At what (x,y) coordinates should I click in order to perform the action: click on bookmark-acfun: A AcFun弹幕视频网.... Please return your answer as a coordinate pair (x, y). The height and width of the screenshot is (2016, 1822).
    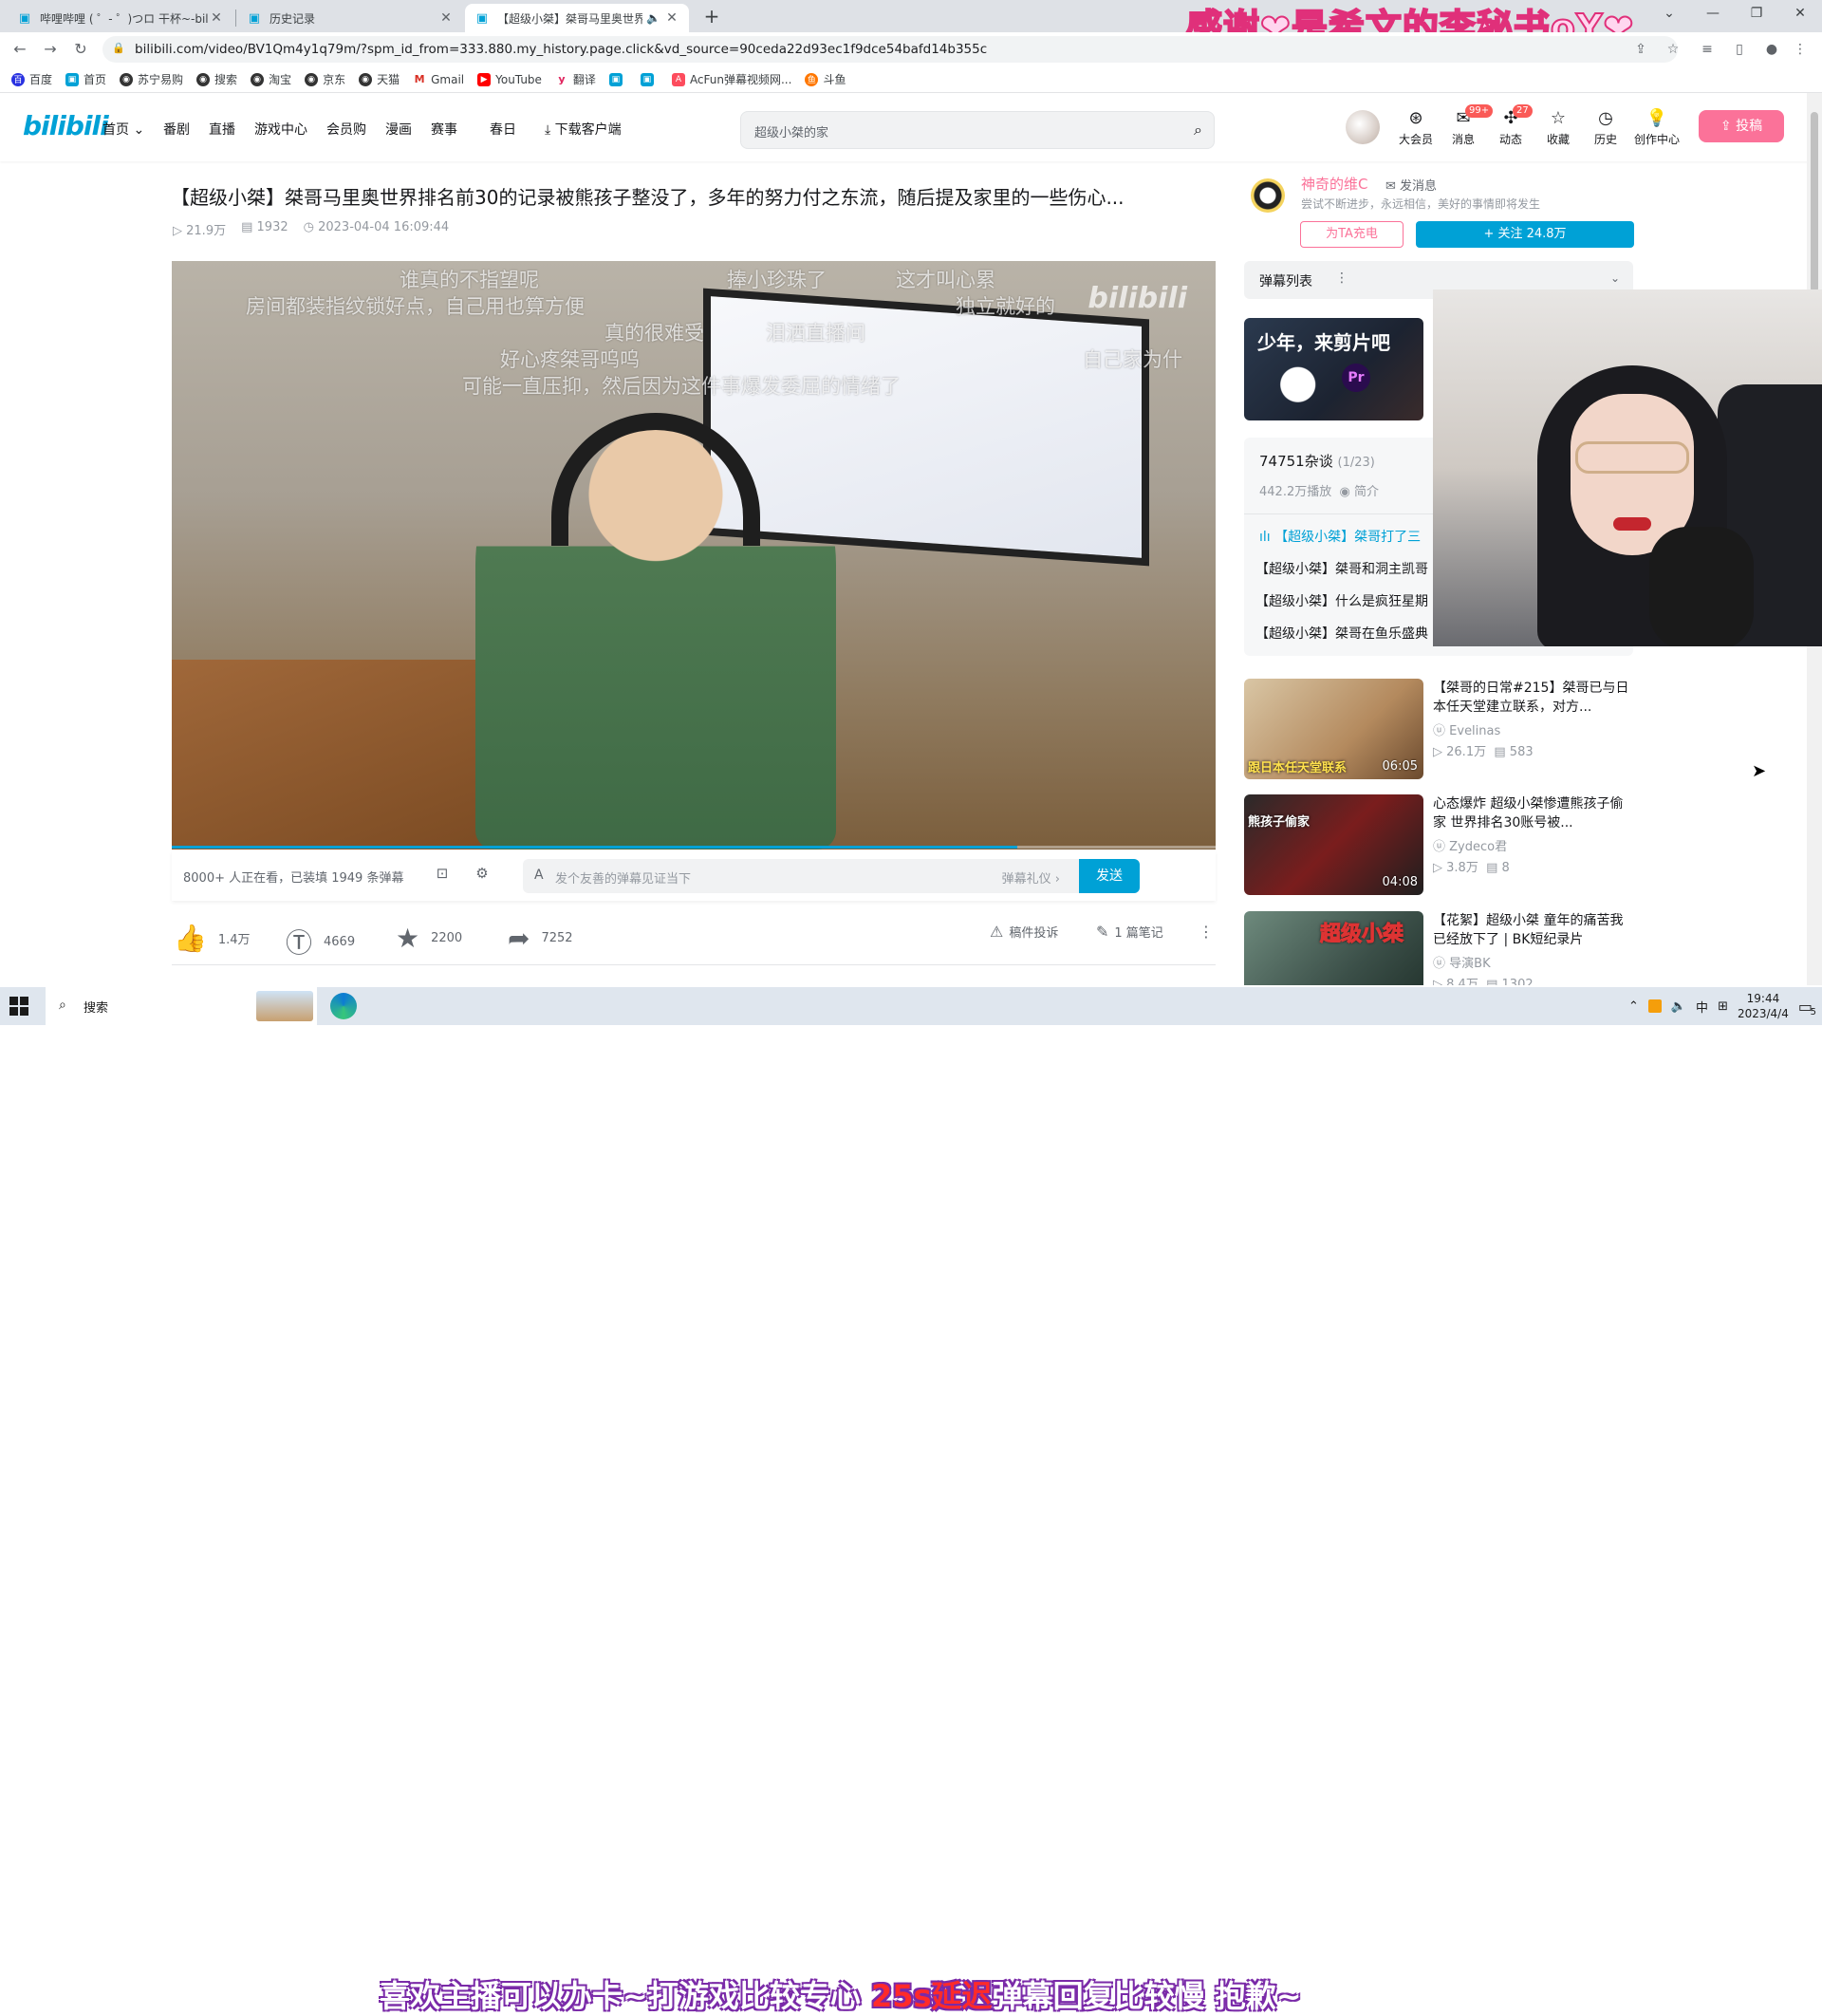
    Looking at the image, I should click on (731, 79).